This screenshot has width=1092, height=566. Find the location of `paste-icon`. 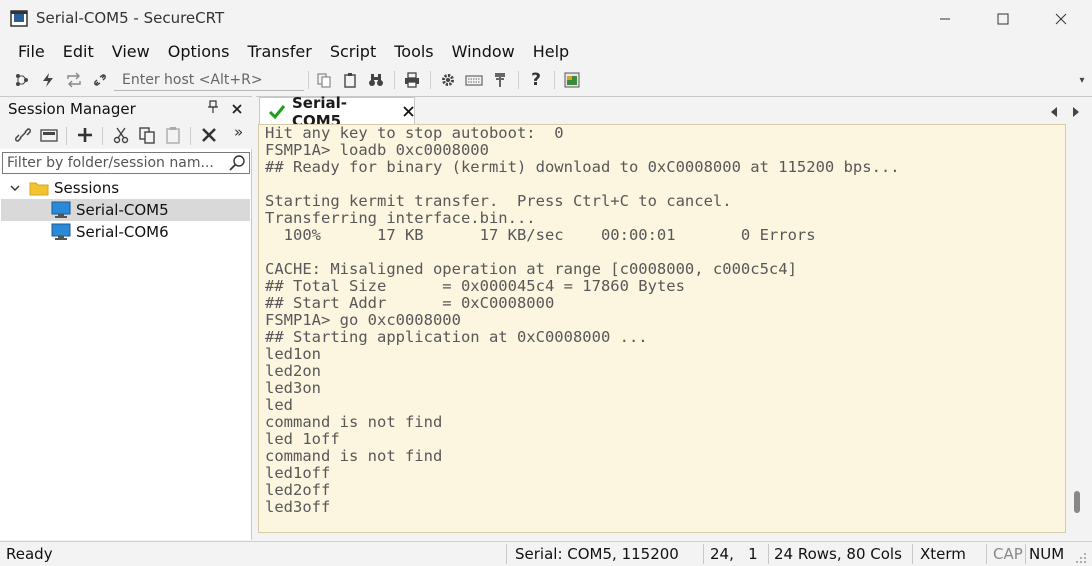

paste-icon is located at coordinates (350, 80).